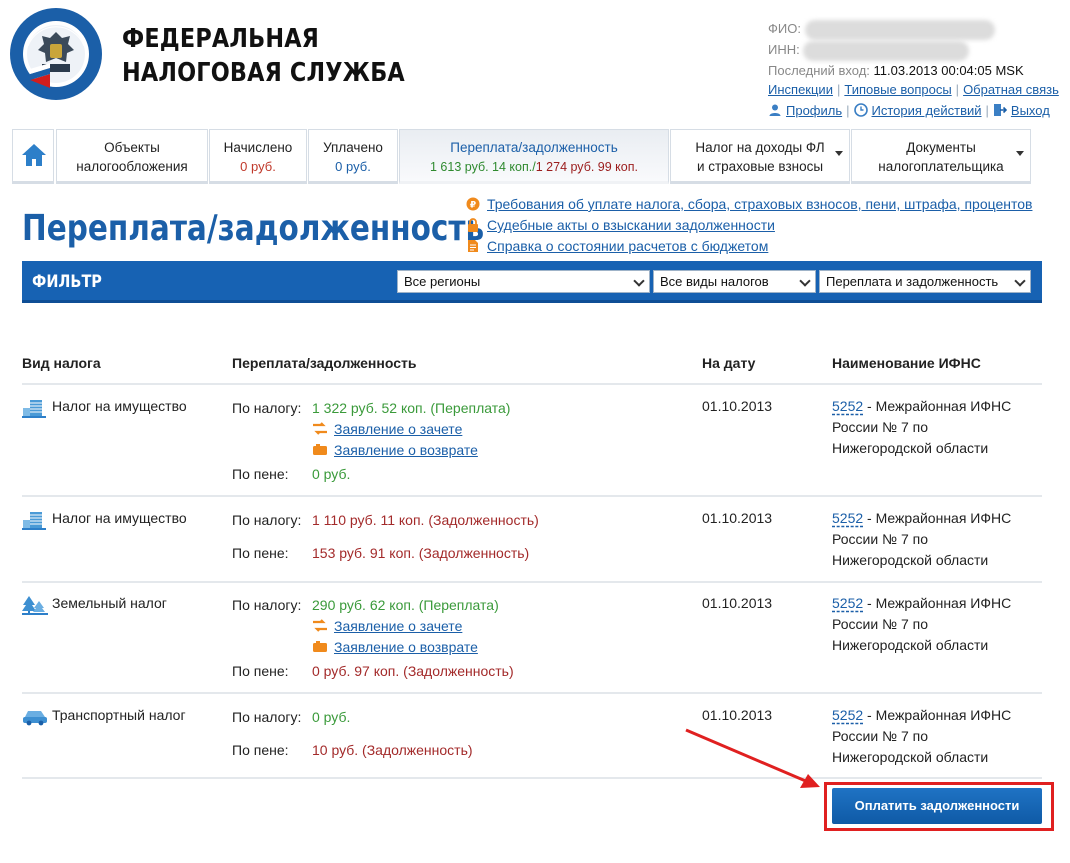  What do you see at coordinates (221, 39) in the screenshot?
I see `brand-line-1: ФЕДЕРАЛЬНАЯ` at bounding box center [221, 39].